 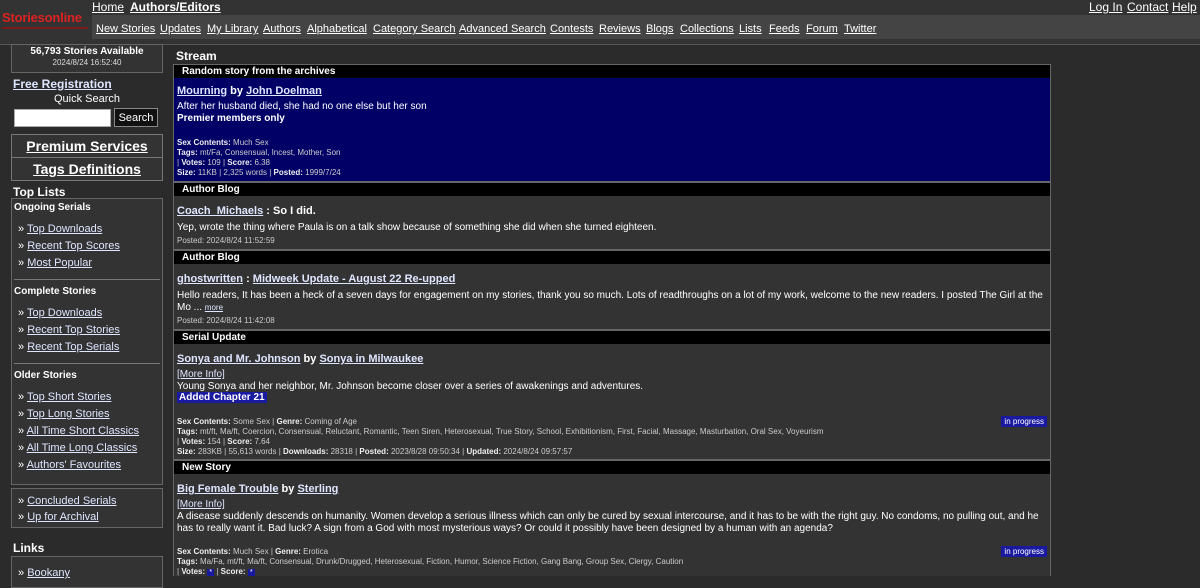 I want to click on blog-posted: Posted: 2024/8/24 11:42:08, so click(x=226, y=320).